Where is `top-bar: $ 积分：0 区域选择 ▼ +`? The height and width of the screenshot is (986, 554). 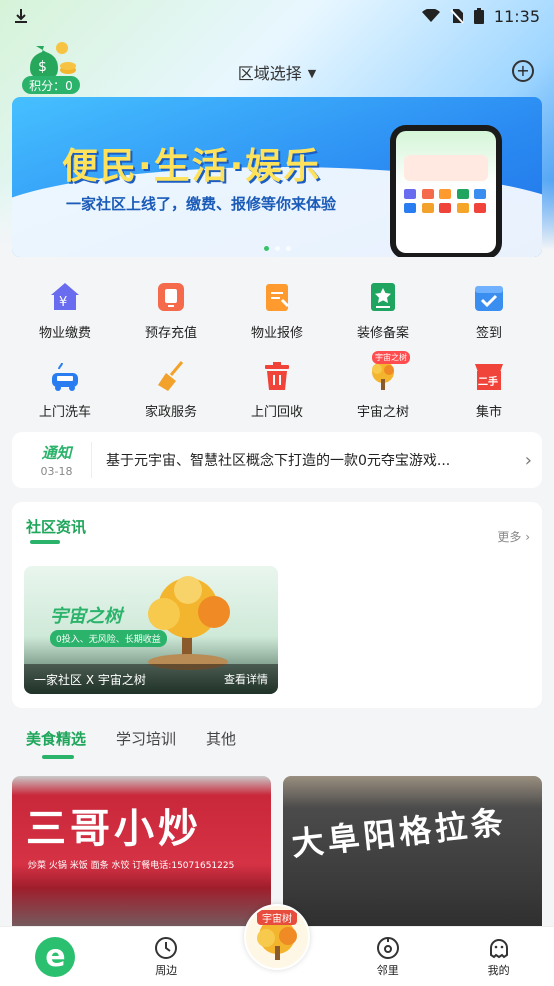
top-bar: $ 积分：0 区域选择 ▼ + is located at coordinates (277, 72).